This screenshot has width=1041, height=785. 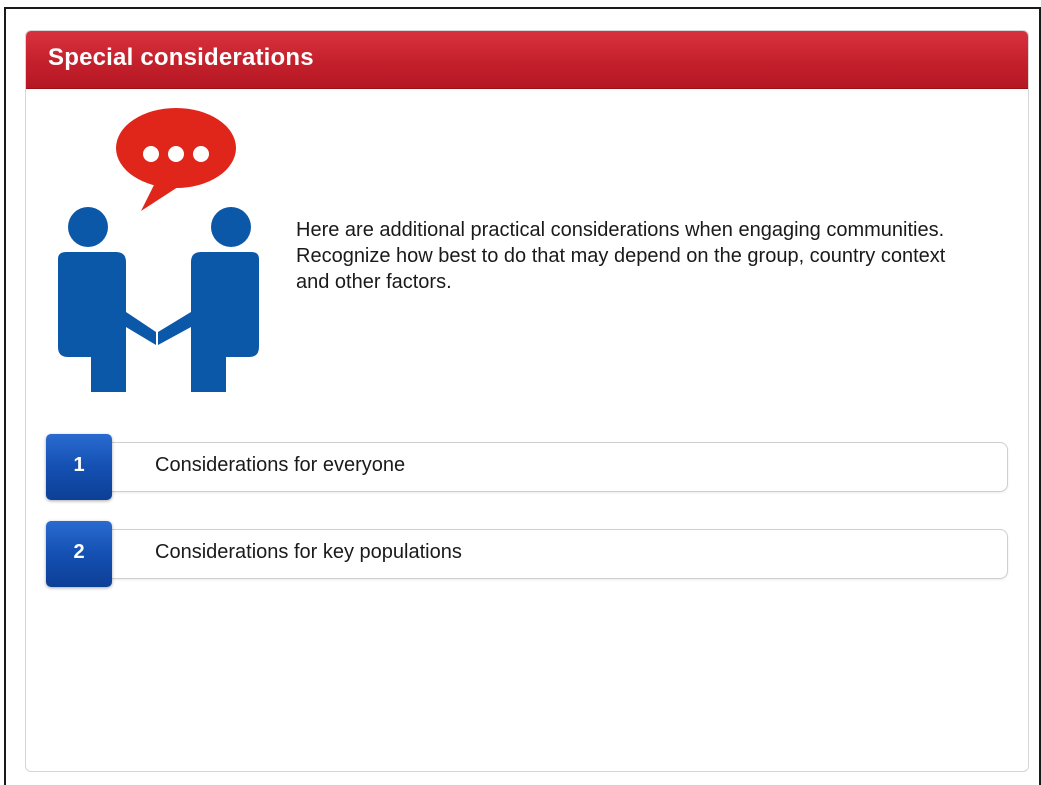 I want to click on list-item-considerations-key-populations: 2 Considerations for key populations, so click(x=528, y=554).